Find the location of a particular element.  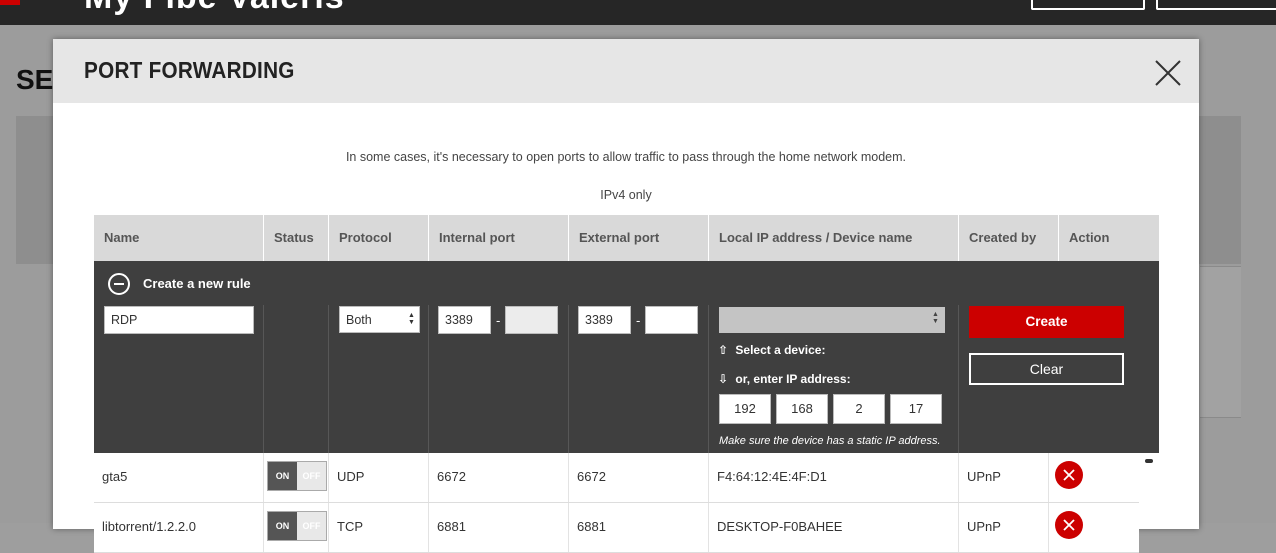

rule-protocol: UDP is located at coordinates (379, 477).